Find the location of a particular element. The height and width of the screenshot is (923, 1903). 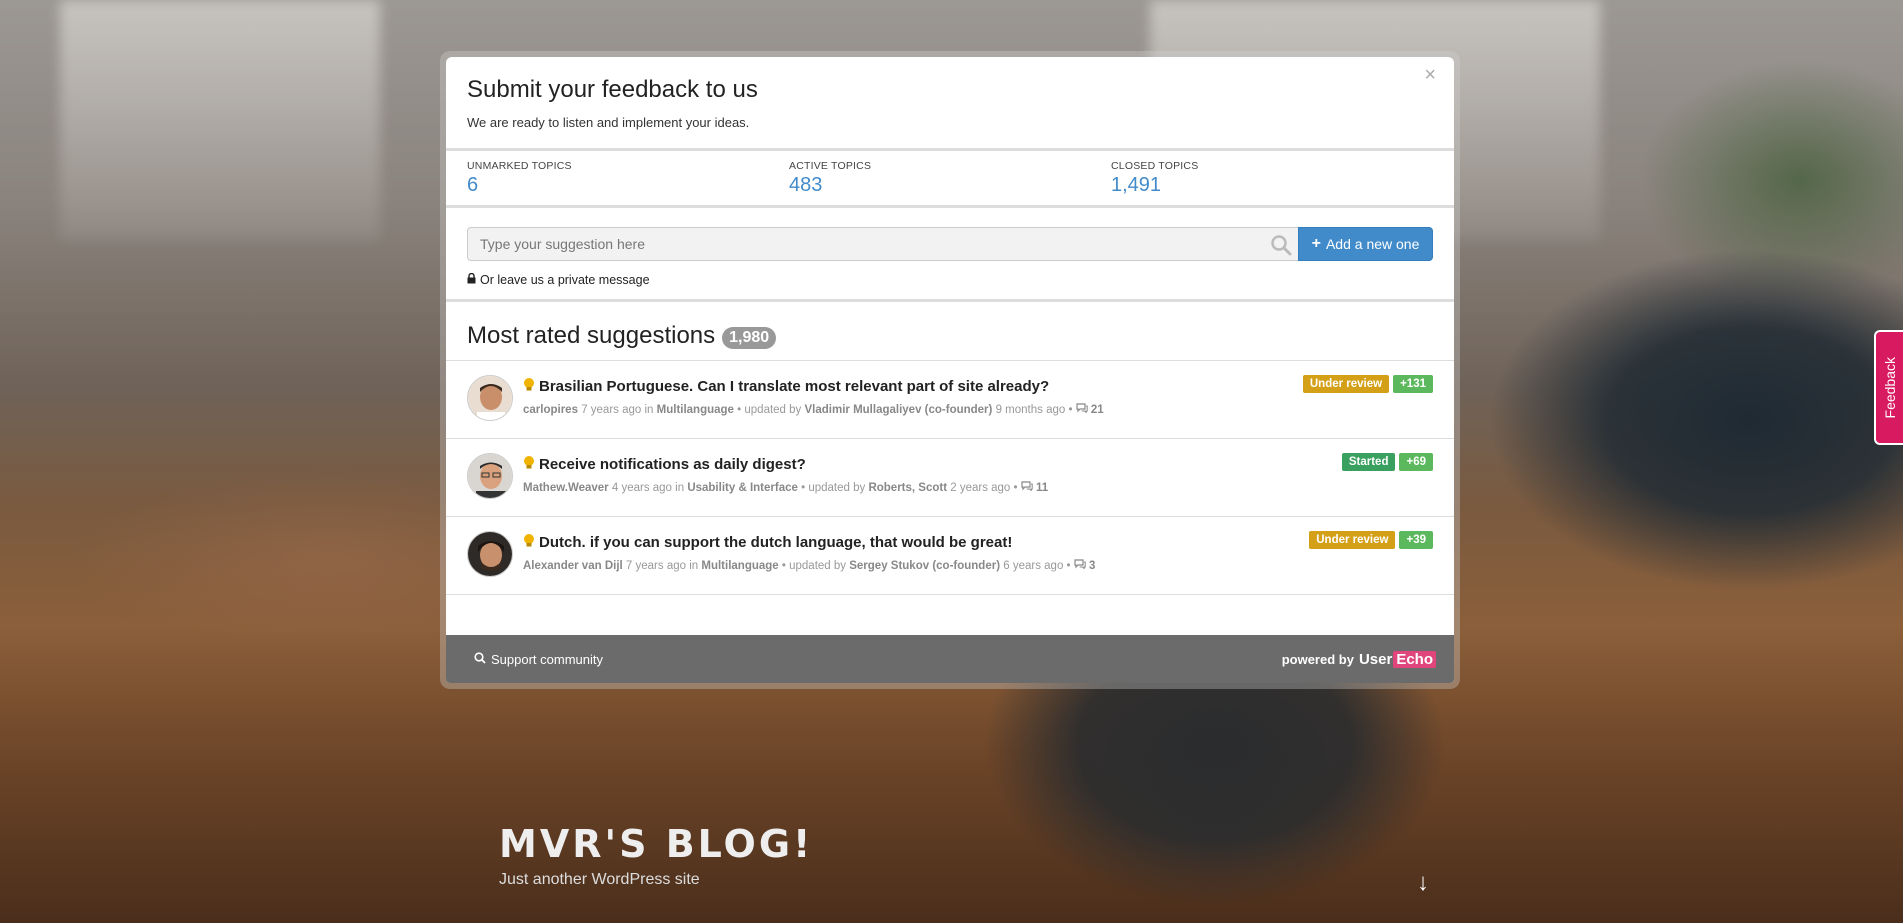

suggestion-count-badge: 1,980 is located at coordinates (749, 337).